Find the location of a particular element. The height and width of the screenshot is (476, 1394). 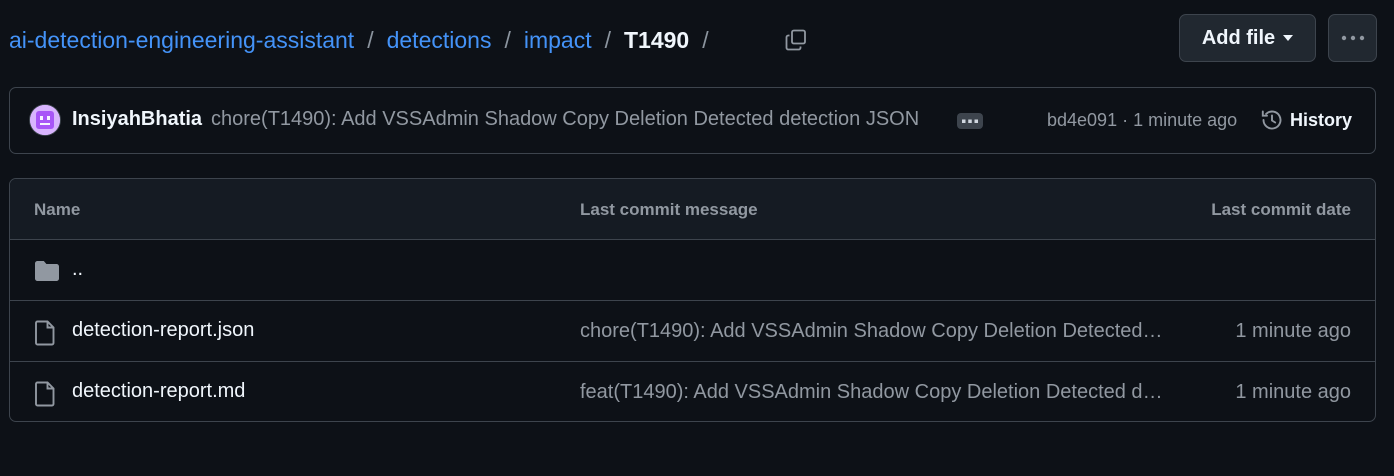

history-button: History is located at coordinates (1306, 120).